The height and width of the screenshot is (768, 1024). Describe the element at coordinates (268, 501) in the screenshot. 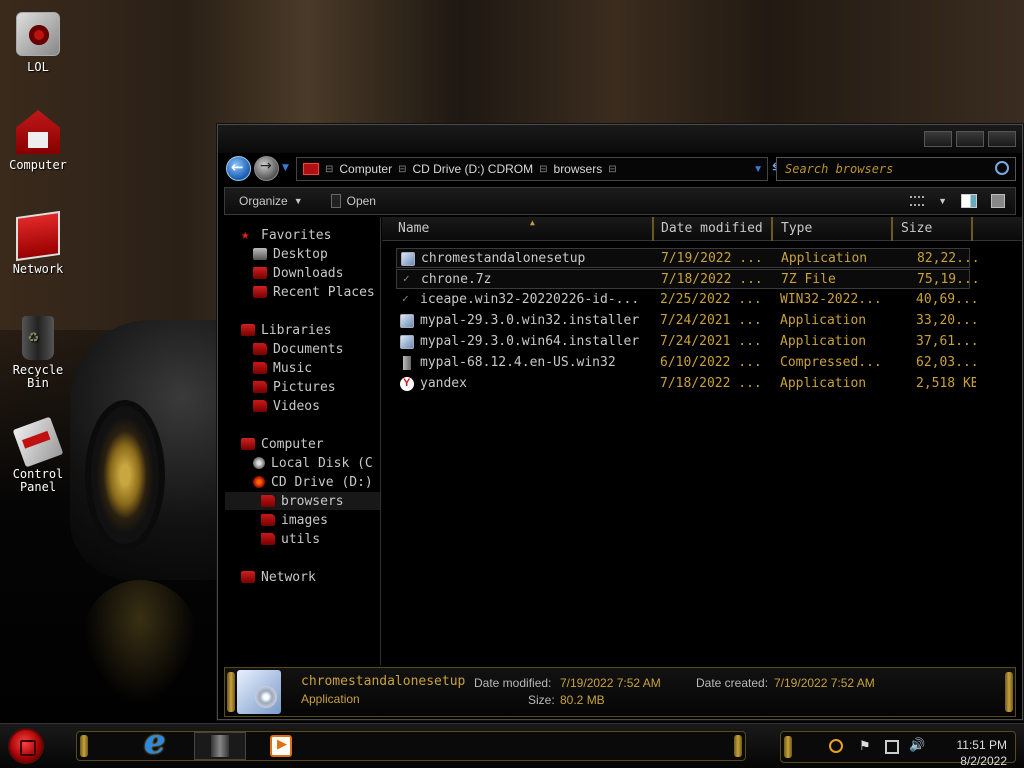

I see `folder-icon` at that location.